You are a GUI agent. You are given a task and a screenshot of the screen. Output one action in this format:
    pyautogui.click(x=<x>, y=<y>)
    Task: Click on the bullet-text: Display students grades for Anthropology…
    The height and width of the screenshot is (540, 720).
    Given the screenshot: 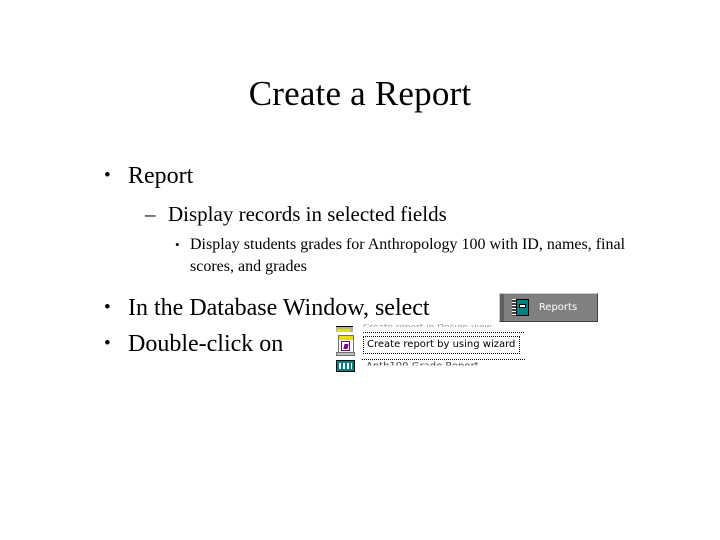 What is the action you would take?
    pyautogui.click(x=408, y=255)
    